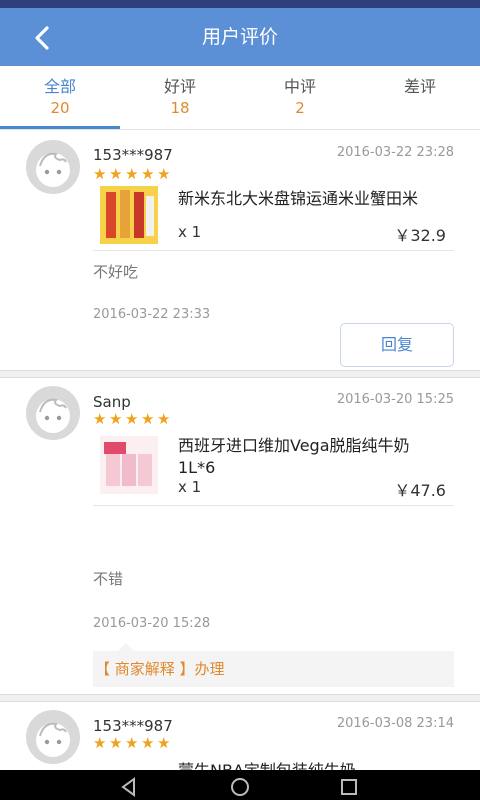  Describe the element at coordinates (209, 669) in the screenshot. I see `merchant-reply-text: 办理` at that location.